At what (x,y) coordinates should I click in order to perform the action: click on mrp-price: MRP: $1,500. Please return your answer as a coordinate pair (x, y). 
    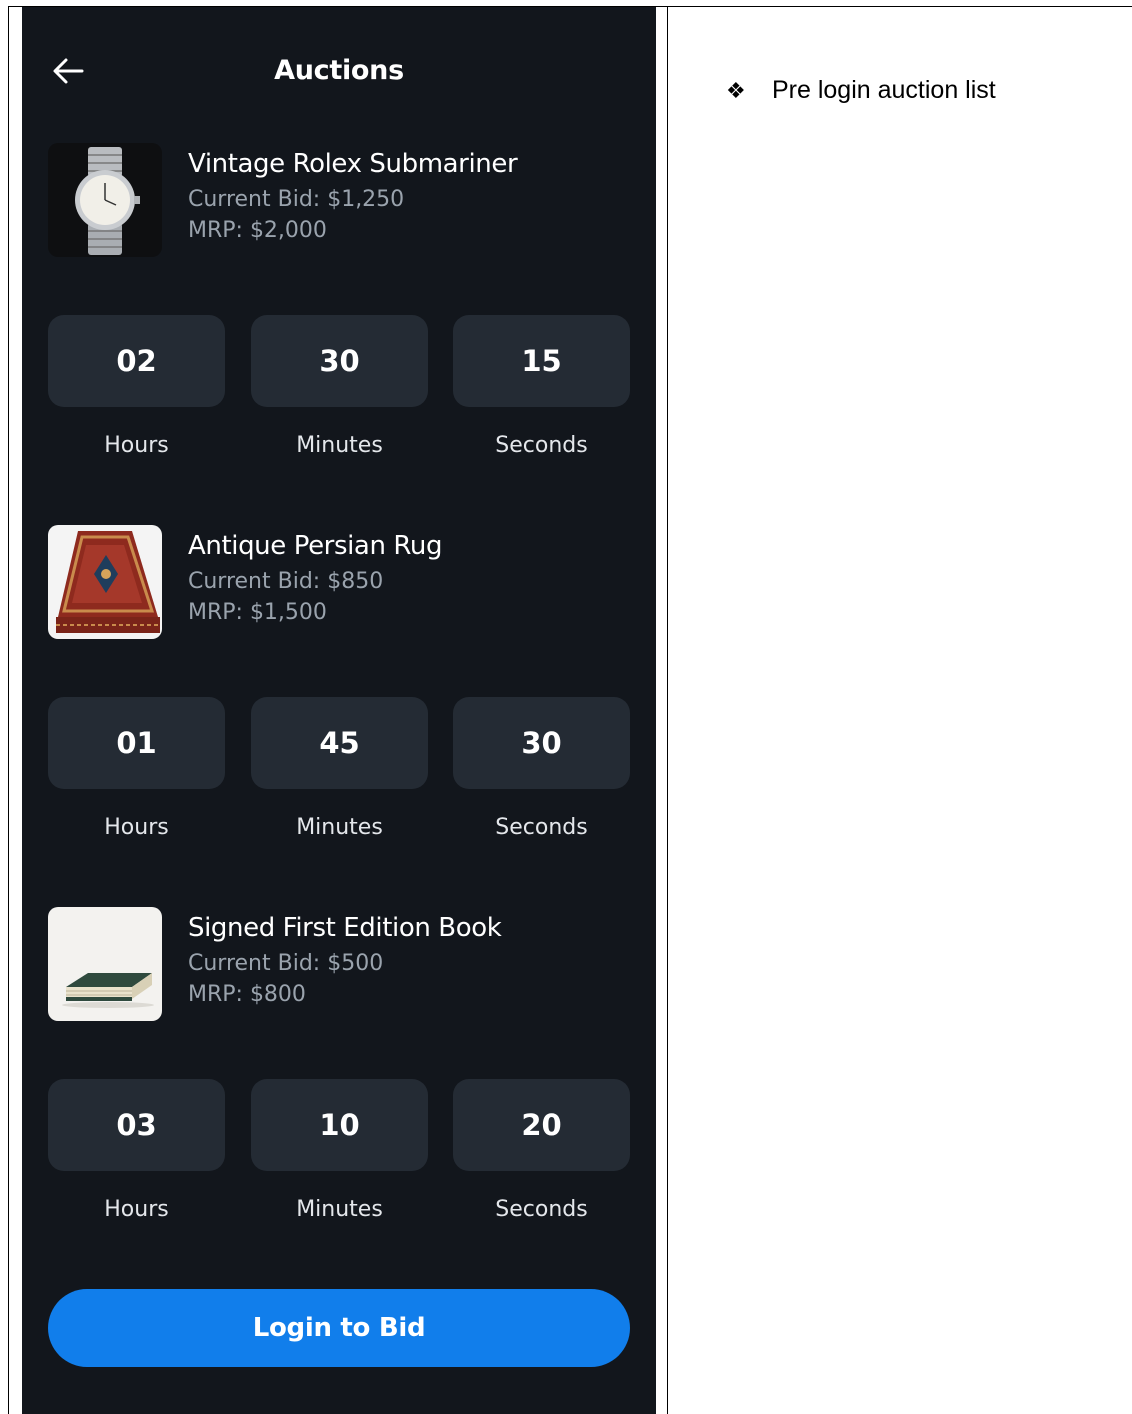
    Looking at the image, I should click on (257, 612).